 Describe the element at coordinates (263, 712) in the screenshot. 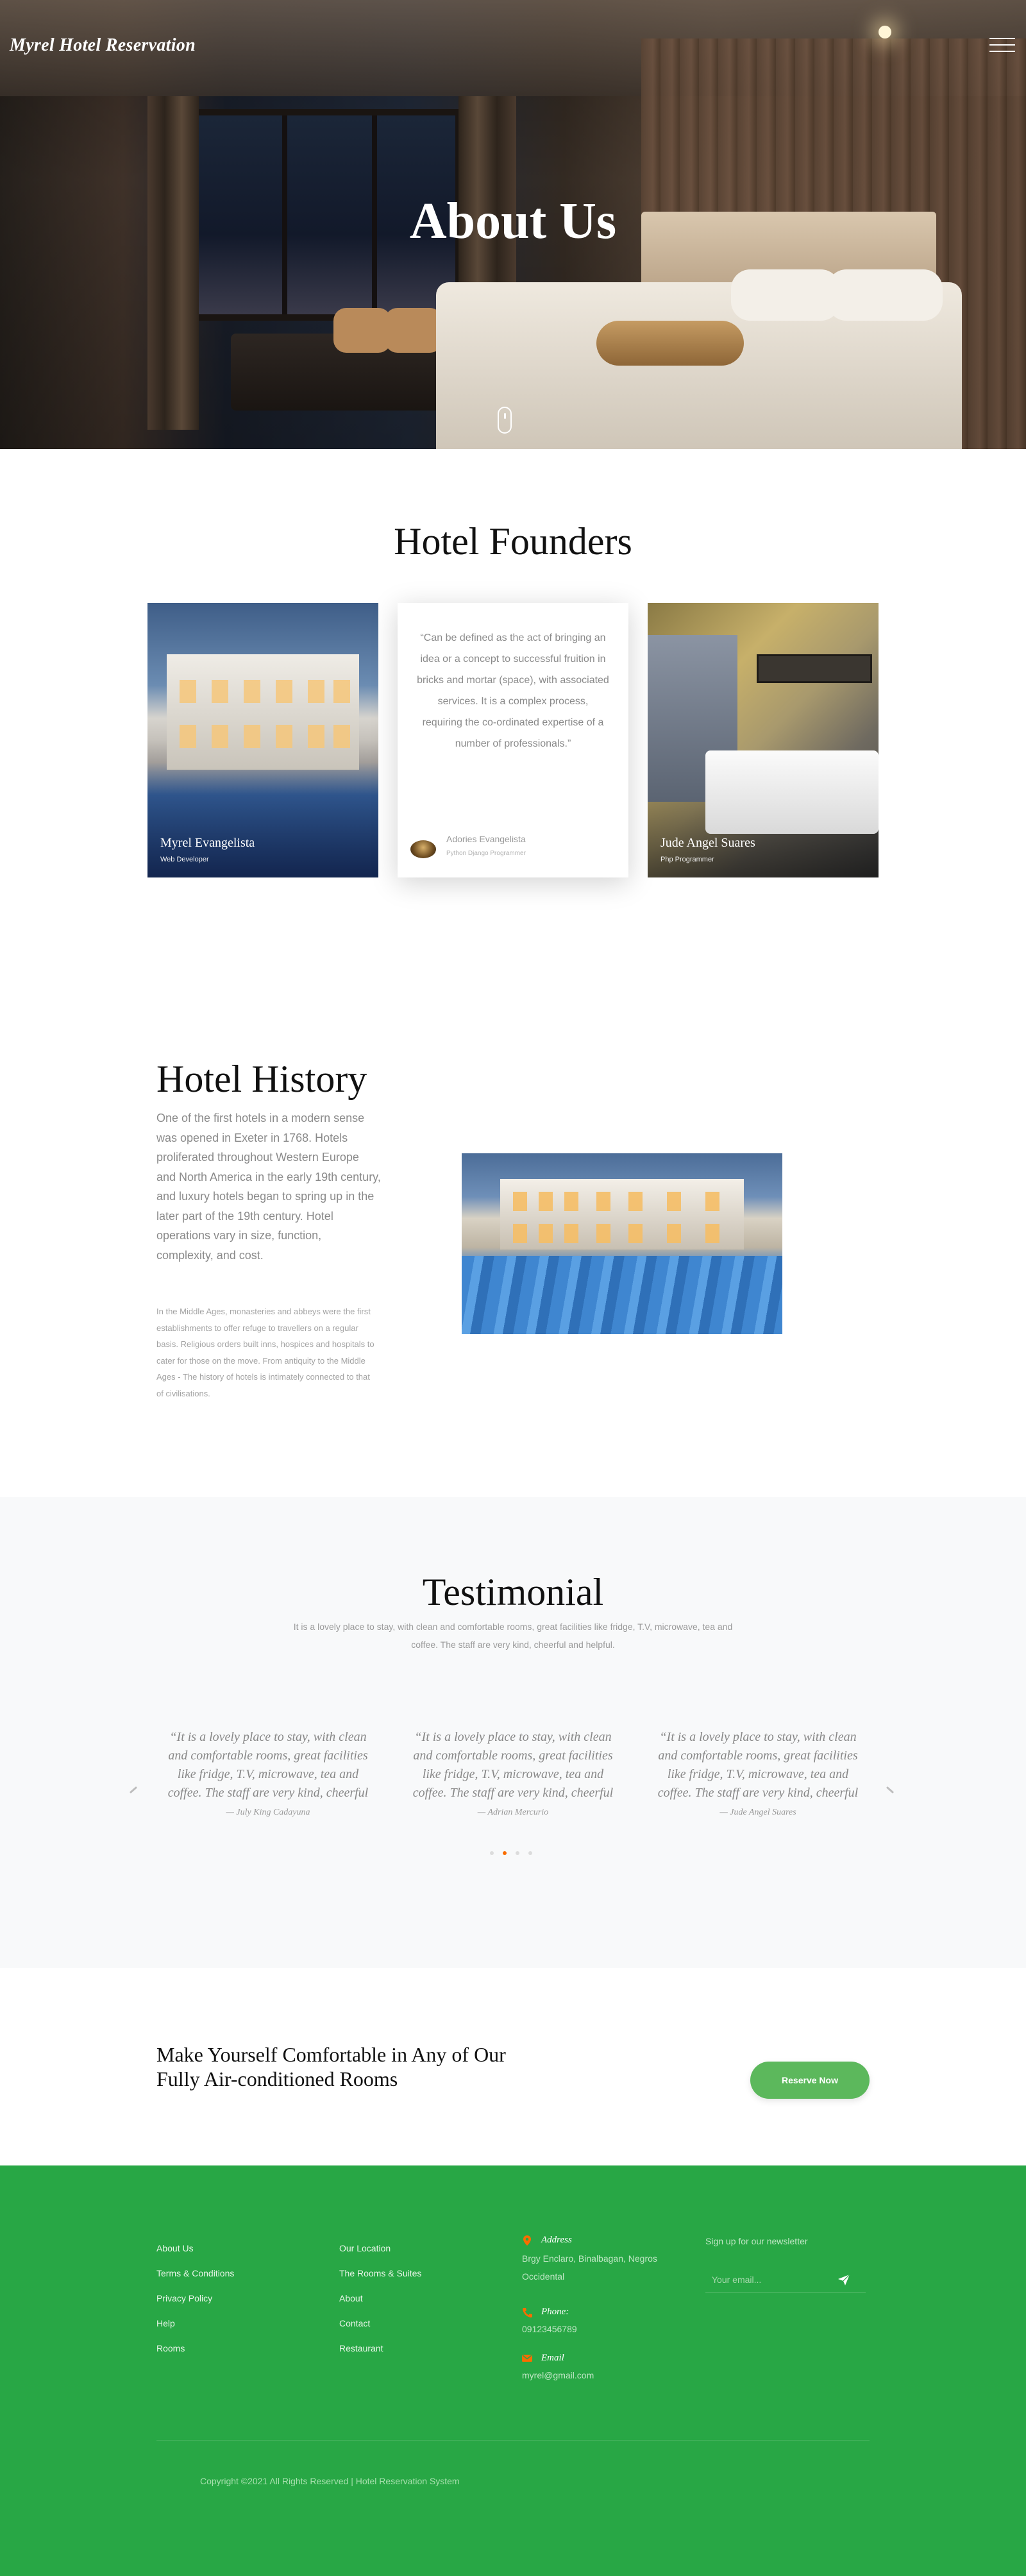

I see `hotel-building-image` at that location.